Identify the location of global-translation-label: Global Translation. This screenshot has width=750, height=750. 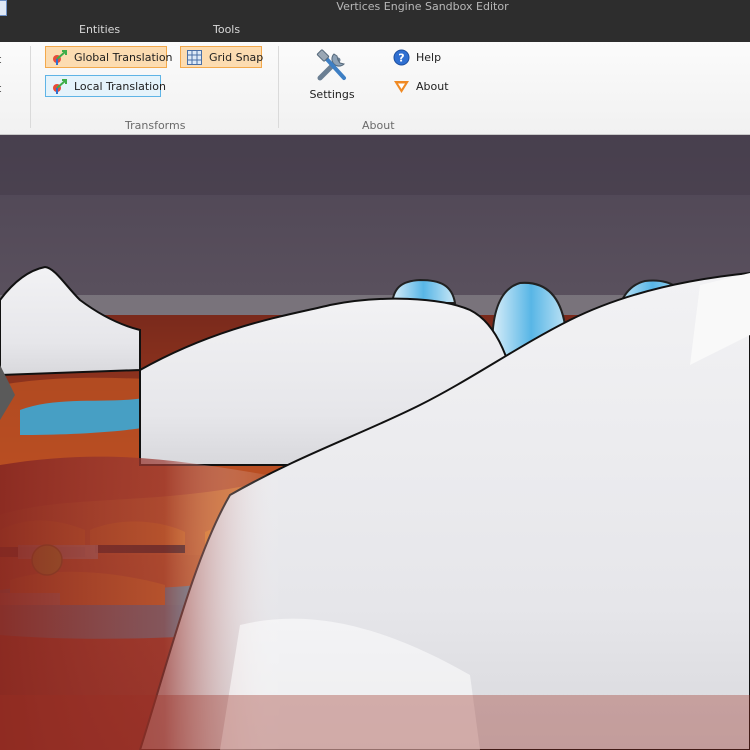
(123, 57).